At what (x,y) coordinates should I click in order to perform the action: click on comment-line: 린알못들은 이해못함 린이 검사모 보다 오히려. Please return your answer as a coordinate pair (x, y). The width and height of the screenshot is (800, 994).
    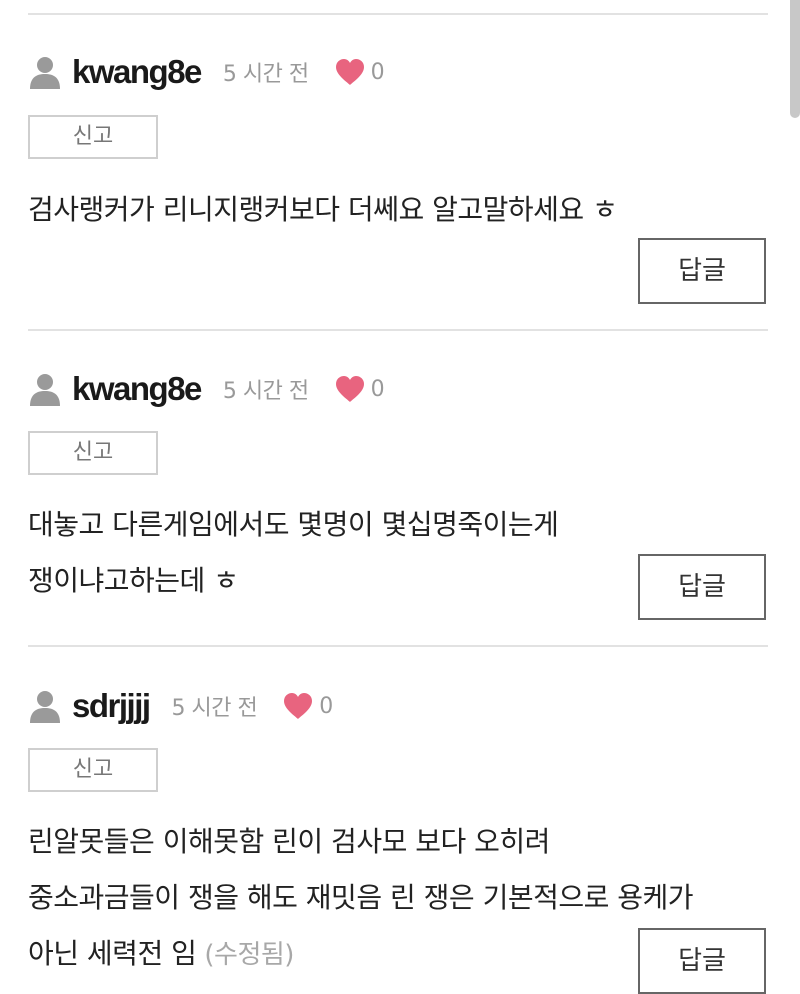
    Looking at the image, I should click on (289, 841).